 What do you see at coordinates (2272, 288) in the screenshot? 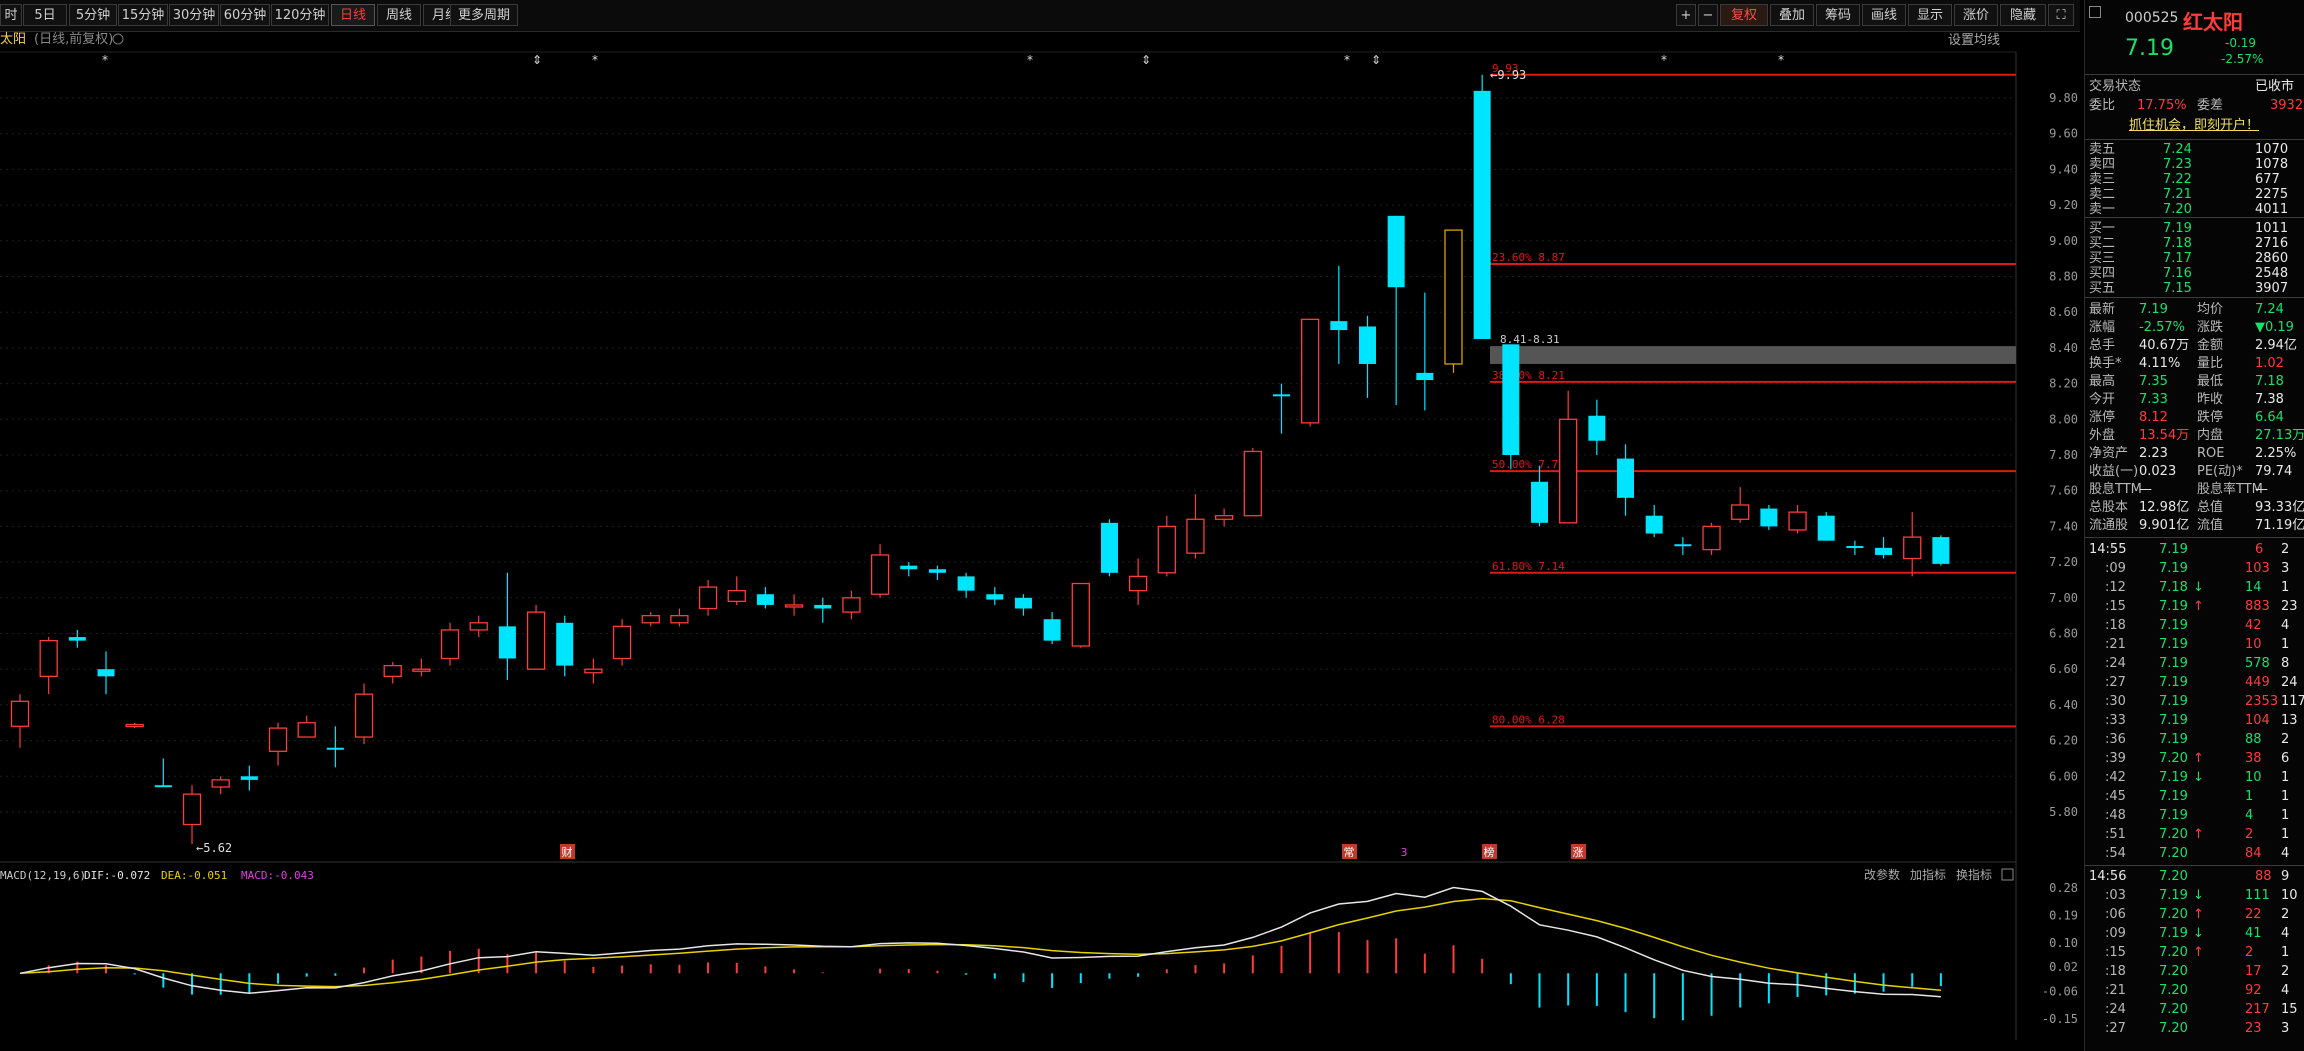
I see `bid-volume: 3907` at bounding box center [2272, 288].